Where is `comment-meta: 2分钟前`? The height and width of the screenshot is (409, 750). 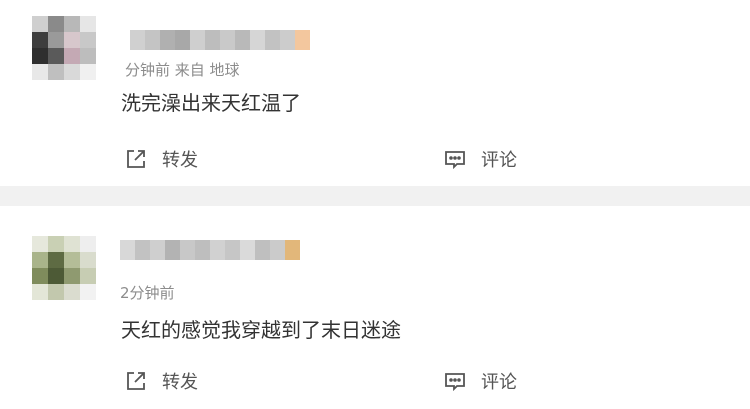 comment-meta: 2分钟前 is located at coordinates (147, 293).